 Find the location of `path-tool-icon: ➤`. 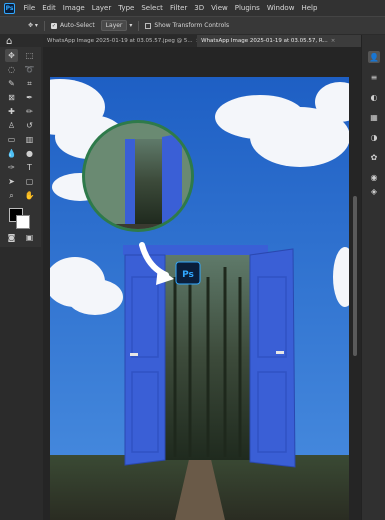

path-tool-icon: ➤ is located at coordinates (11, 181).